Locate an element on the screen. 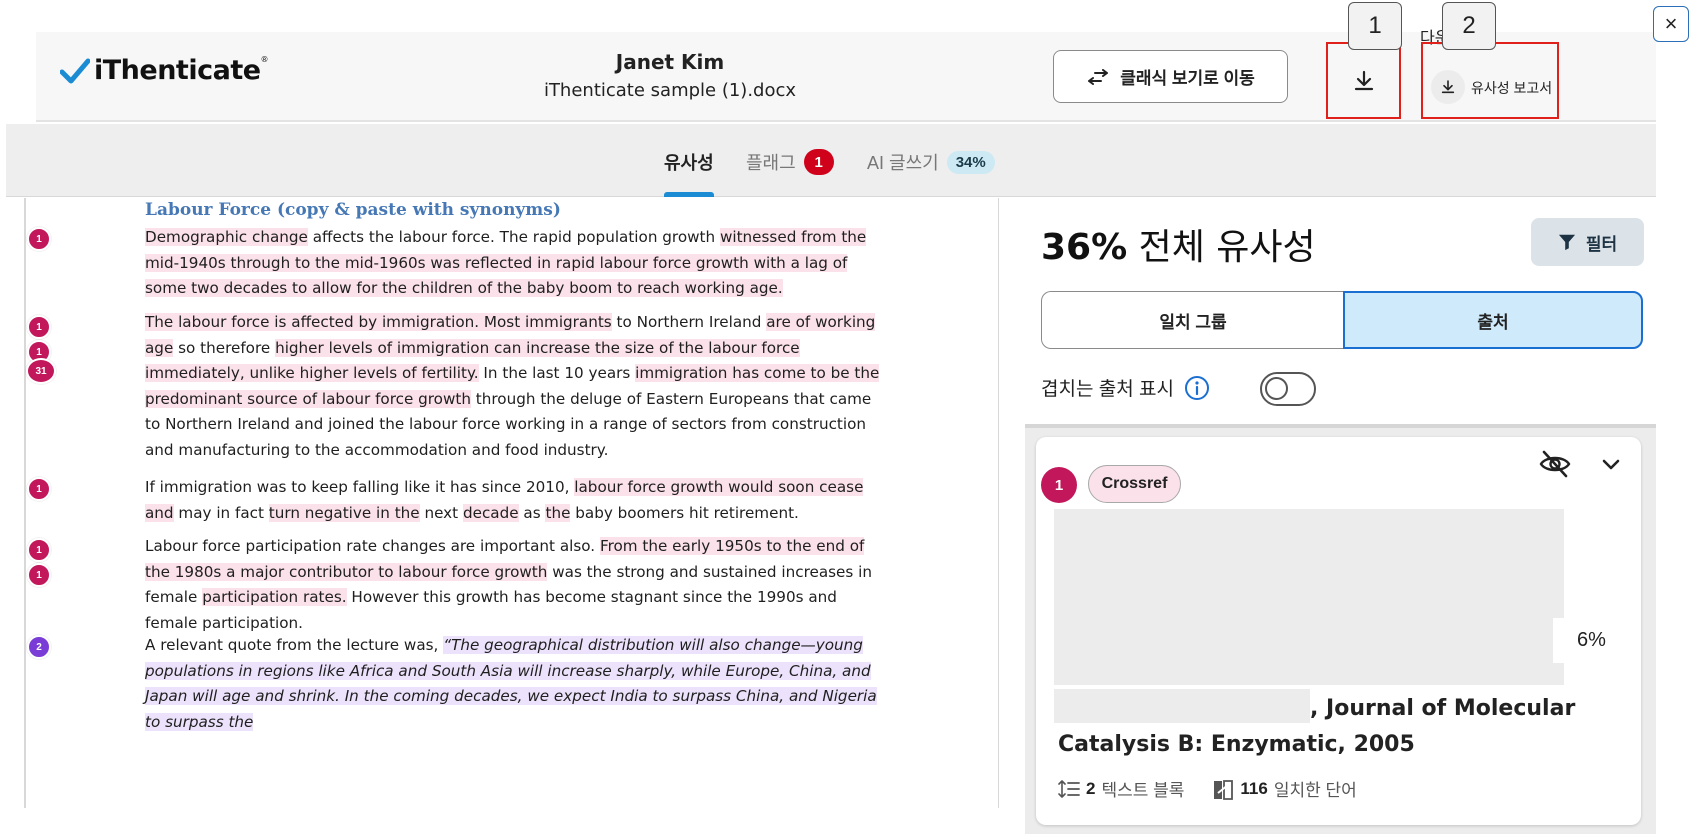 The width and height of the screenshot is (1691, 834). flags-count-badge: 1 is located at coordinates (818, 162).